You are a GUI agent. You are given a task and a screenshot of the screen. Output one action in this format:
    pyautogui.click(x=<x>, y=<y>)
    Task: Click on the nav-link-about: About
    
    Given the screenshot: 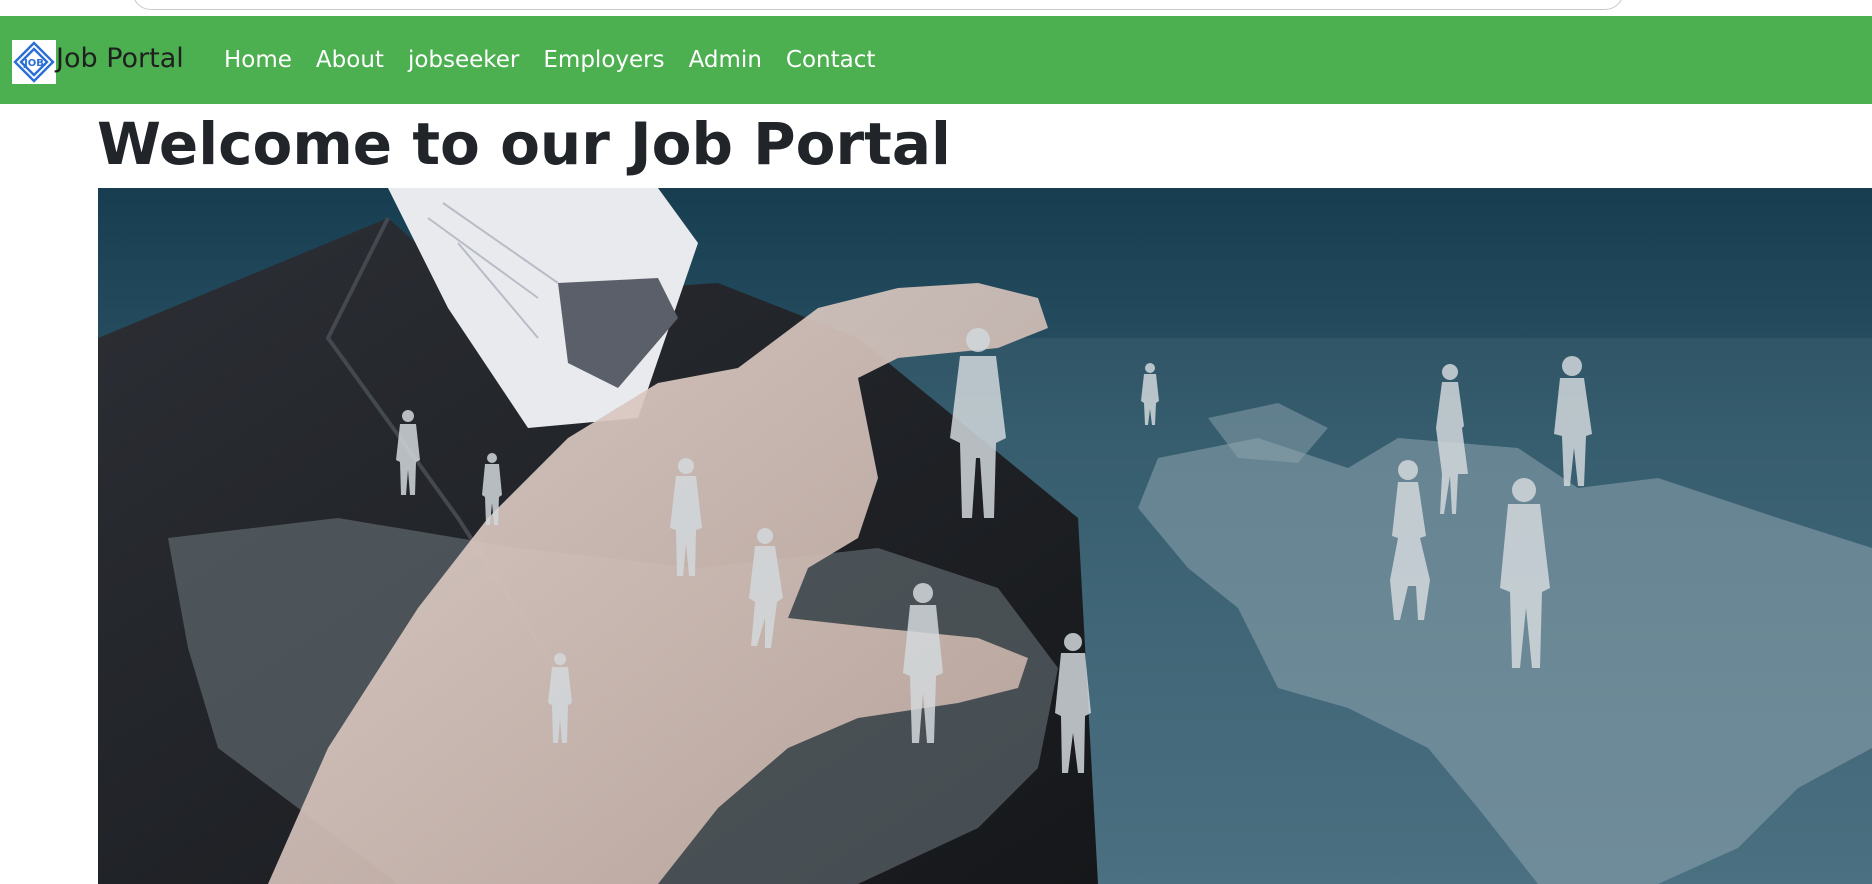 What is the action you would take?
    pyautogui.click(x=350, y=60)
    